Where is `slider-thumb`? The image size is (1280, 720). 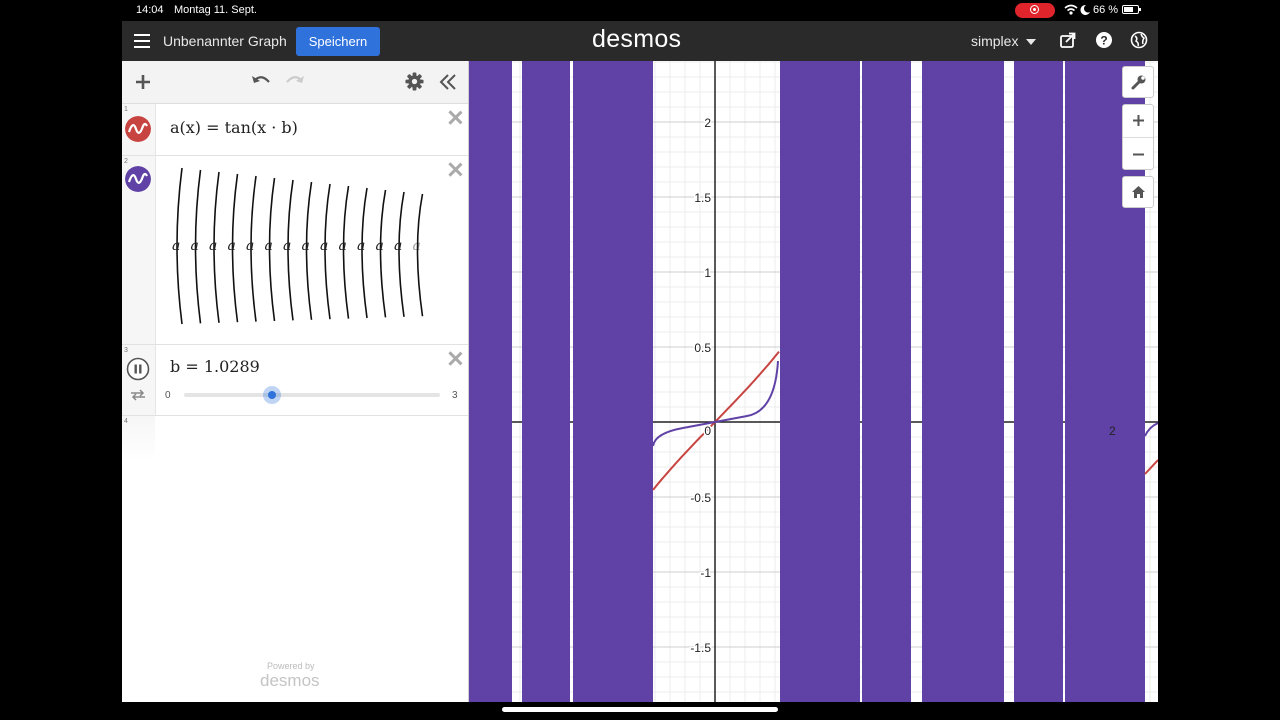
slider-thumb is located at coordinates (271, 395).